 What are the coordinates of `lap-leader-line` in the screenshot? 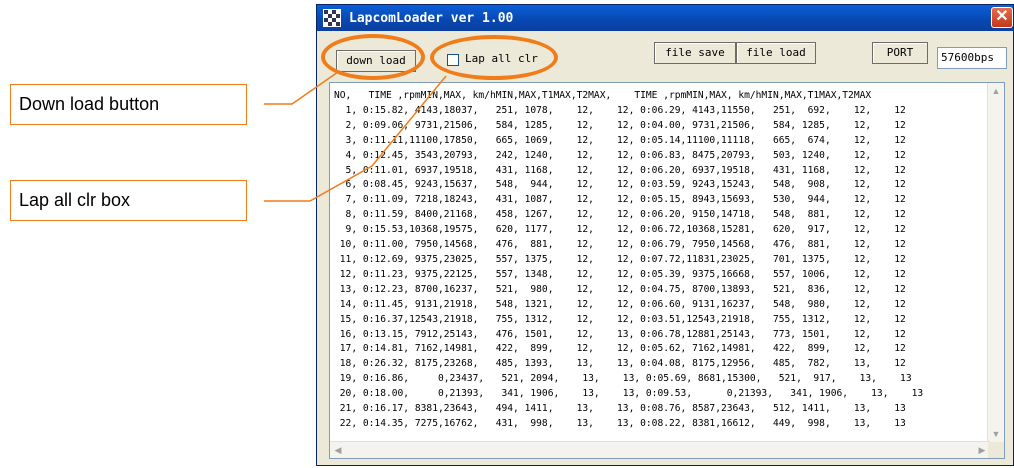 It's located at (355, 138).